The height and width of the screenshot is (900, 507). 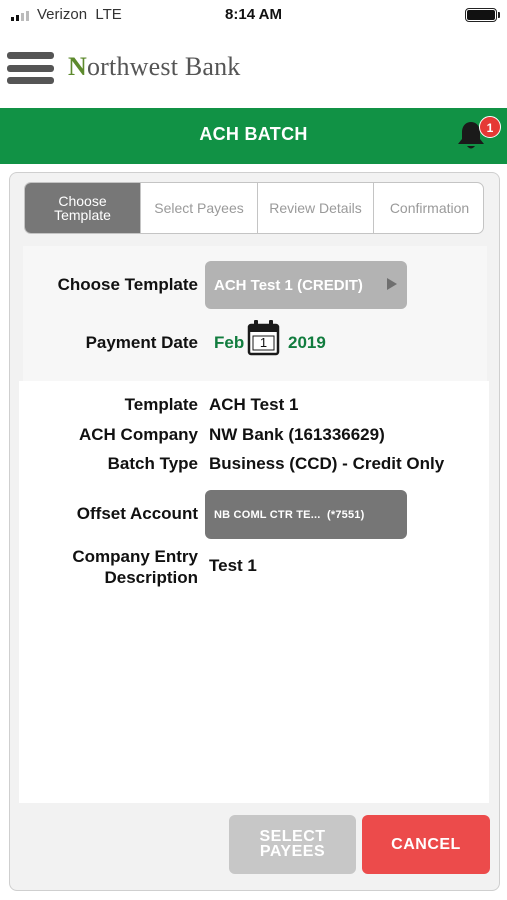 What do you see at coordinates (254, 404) in the screenshot?
I see `template-value: ACH Test 1` at bounding box center [254, 404].